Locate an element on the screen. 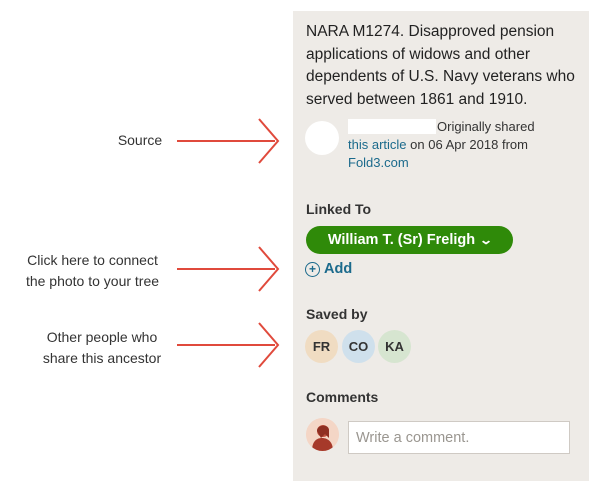 This screenshot has width=594, height=493. saved-by-avatar-co: CO is located at coordinates (358, 346).